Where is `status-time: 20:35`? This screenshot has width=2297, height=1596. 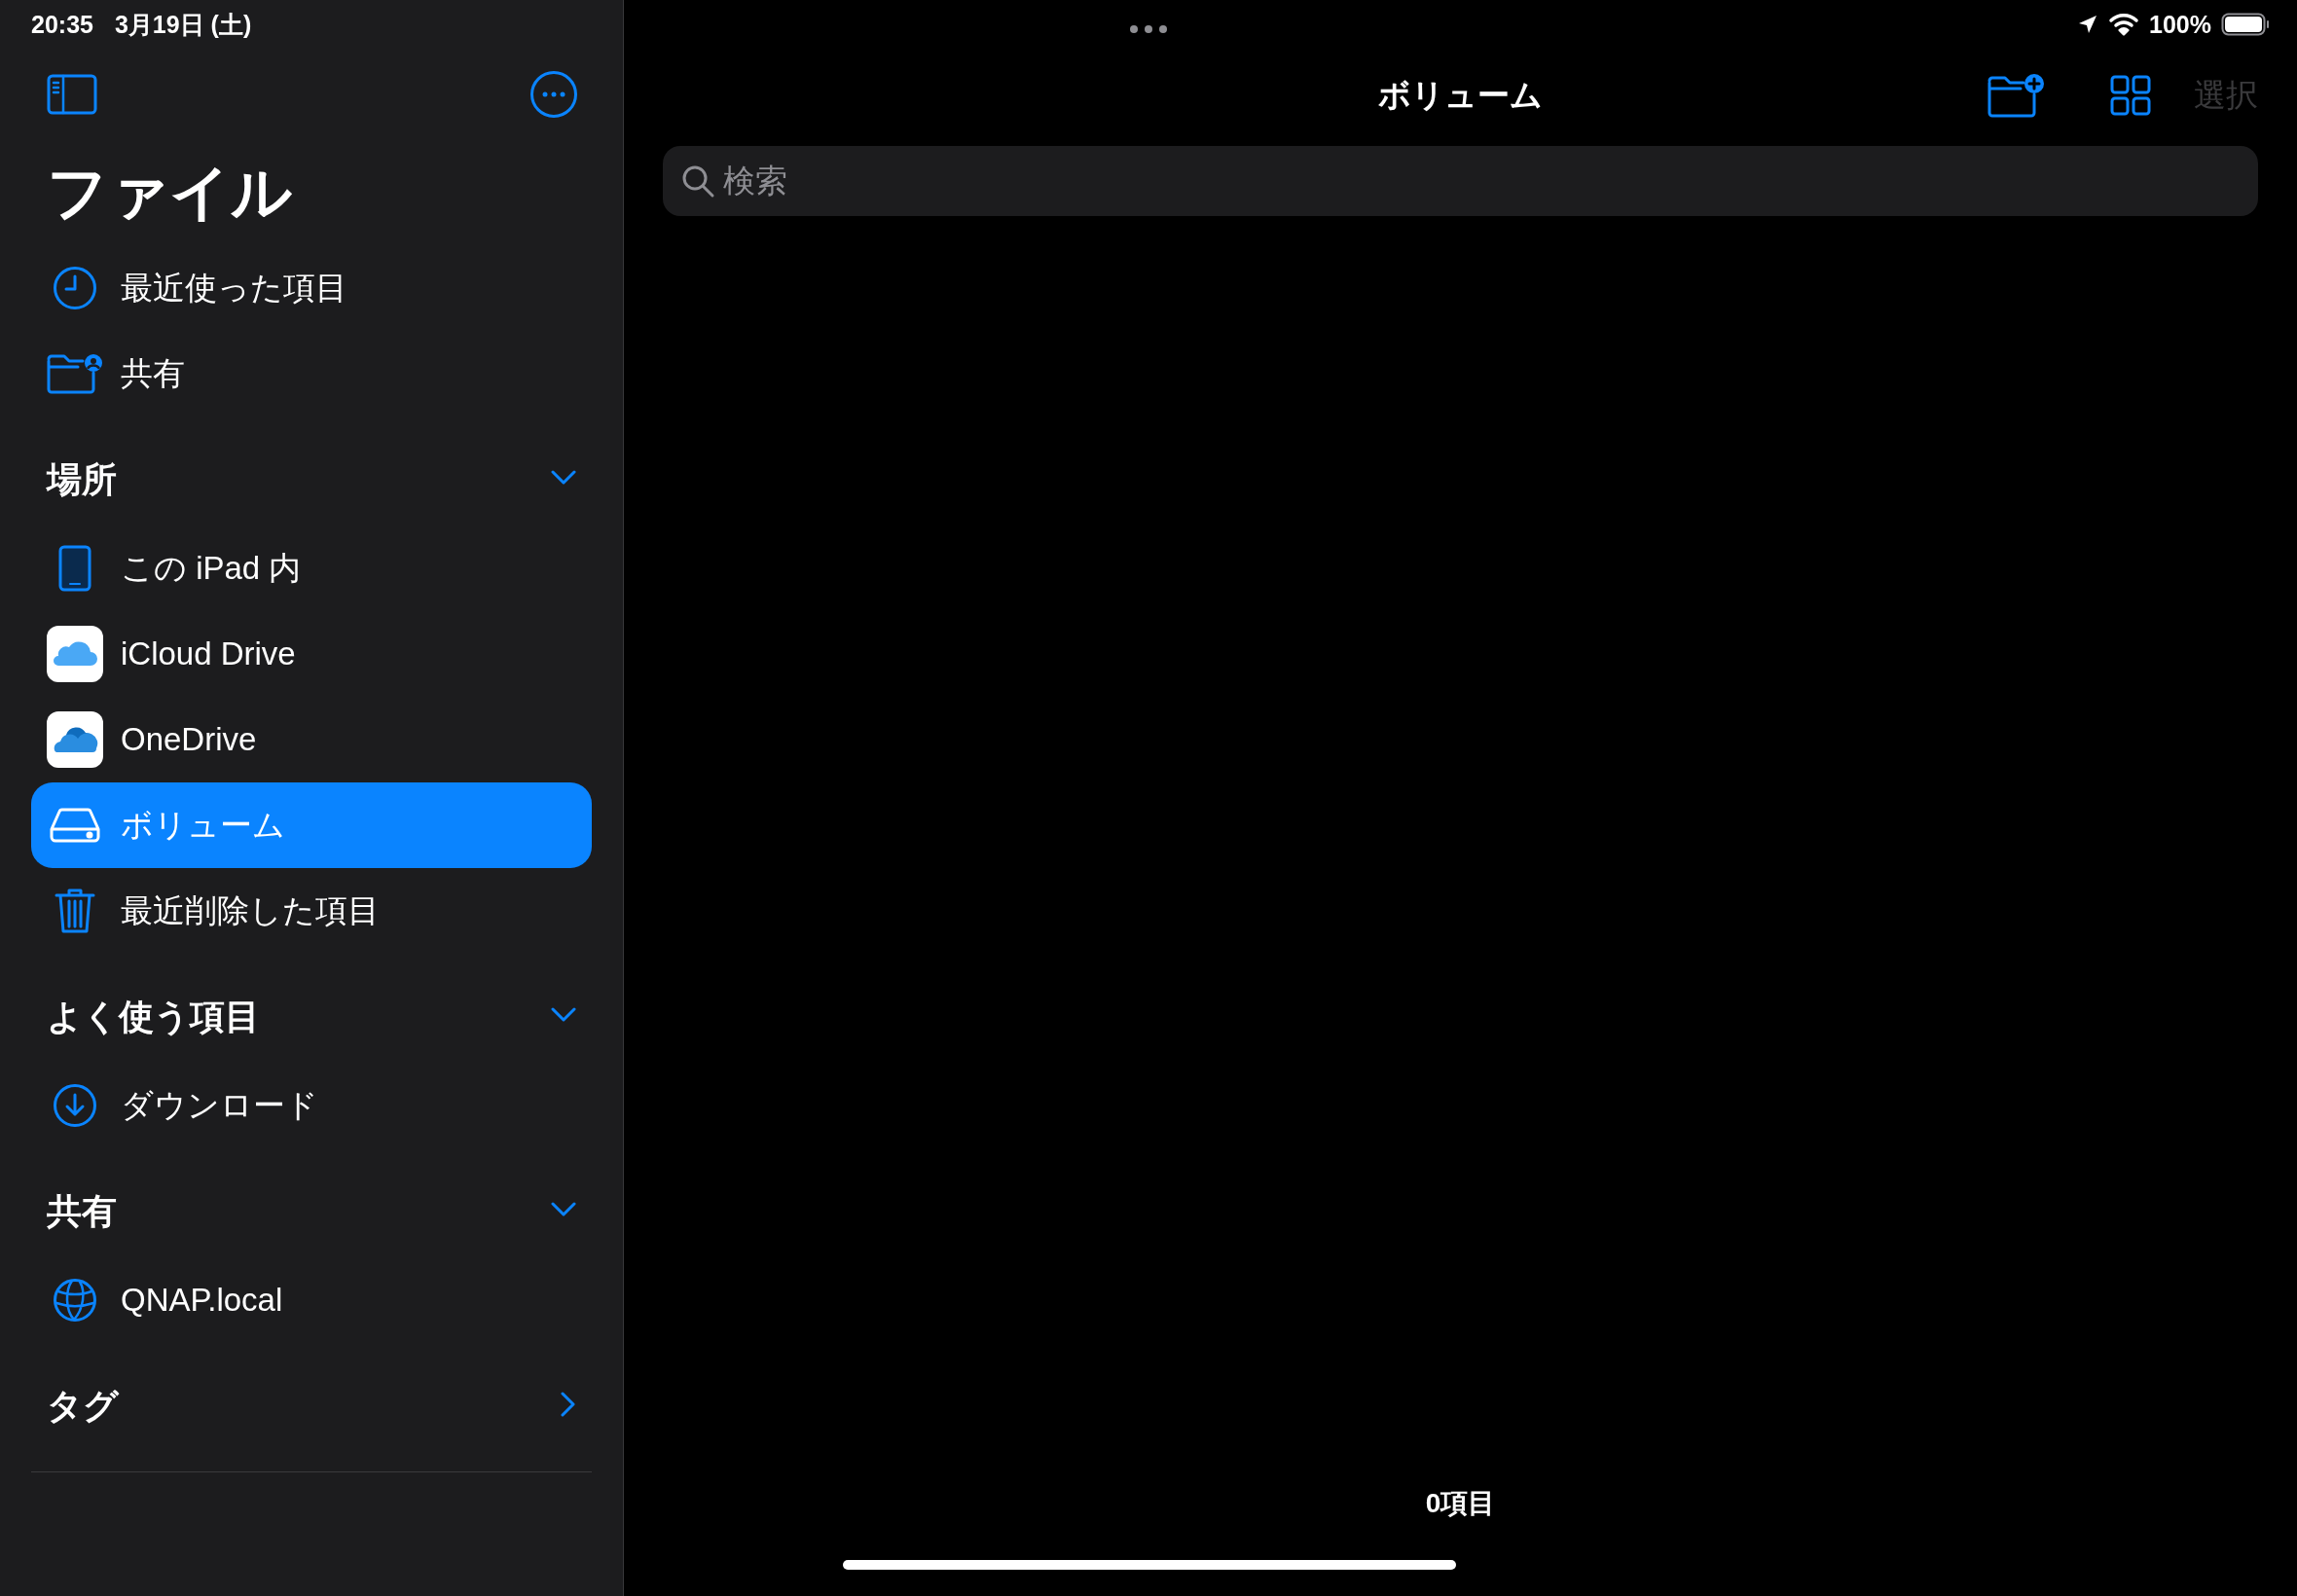 status-time: 20:35 is located at coordinates (62, 24).